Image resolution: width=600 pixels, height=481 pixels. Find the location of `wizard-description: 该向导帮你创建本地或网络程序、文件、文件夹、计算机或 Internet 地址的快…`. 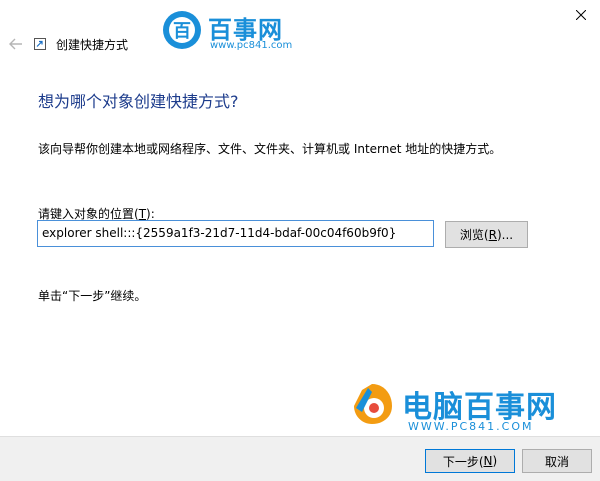

wizard-description: 该向导帮你创建本地或网络程序、文件、文件夹、计算机或 Internet 地址的快… is located at coordinates (270, 149).